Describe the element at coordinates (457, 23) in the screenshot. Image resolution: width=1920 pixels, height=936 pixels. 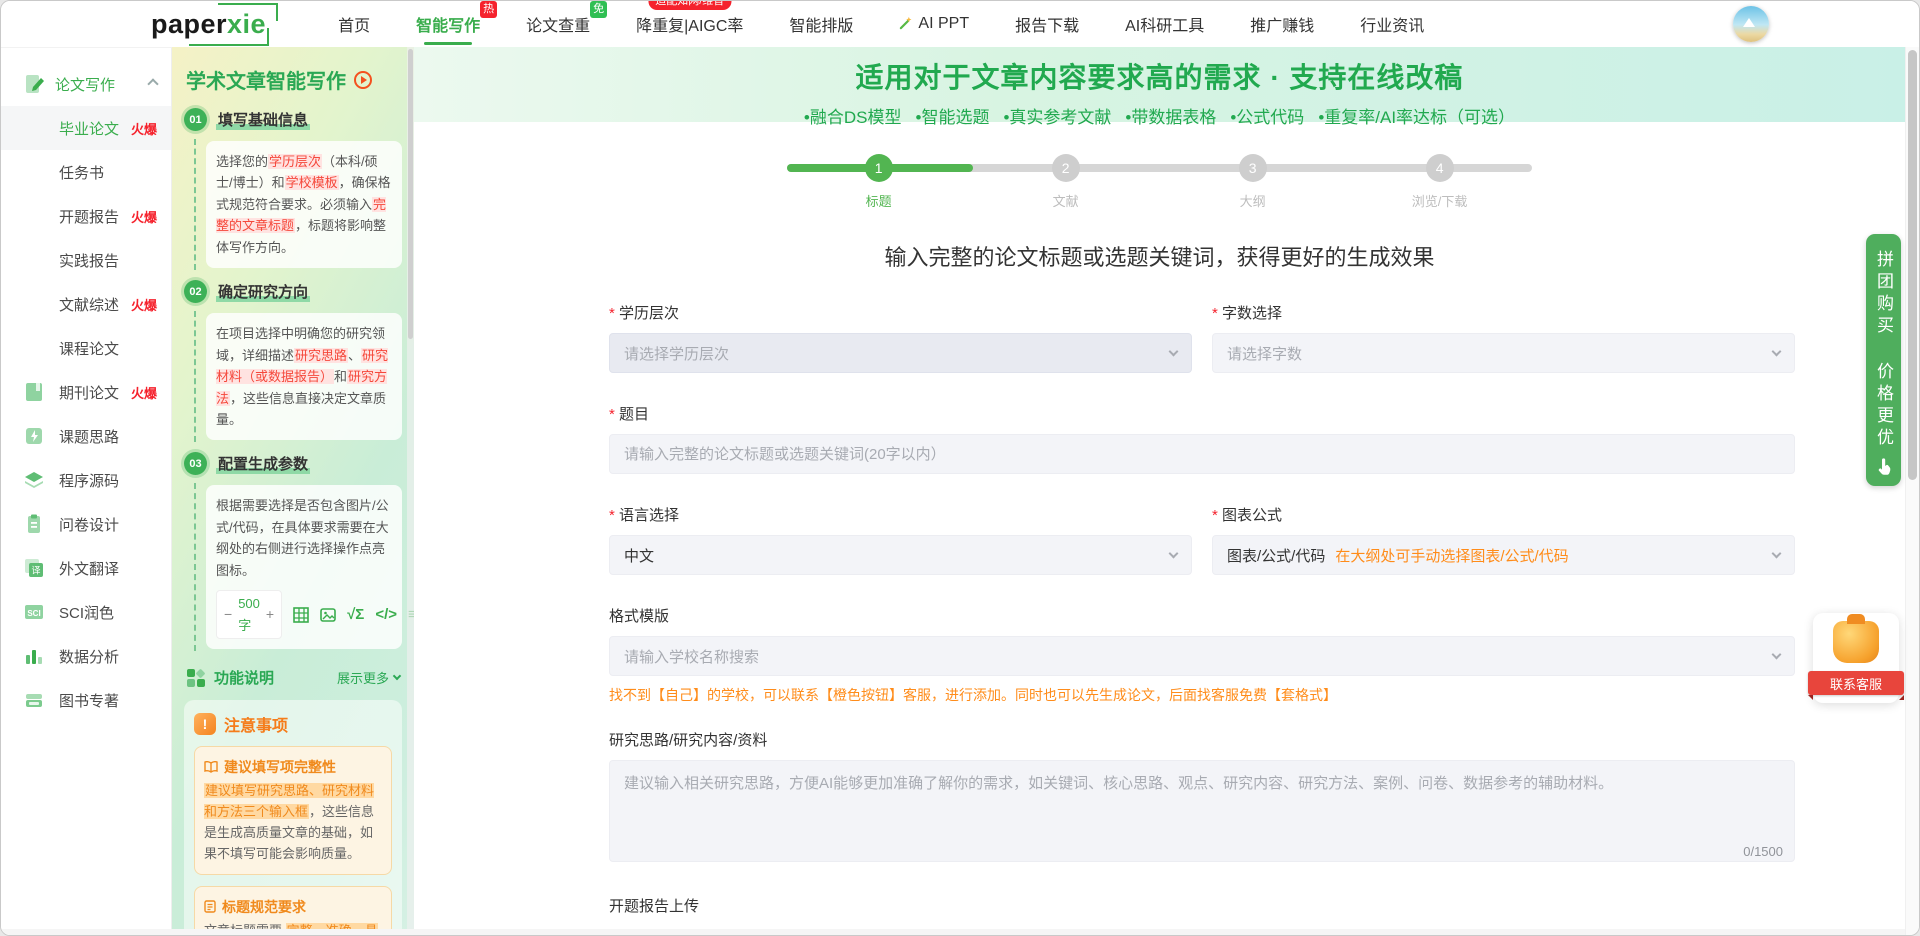
I see `nav-item-smart-writing: 智能写作热` at that location.